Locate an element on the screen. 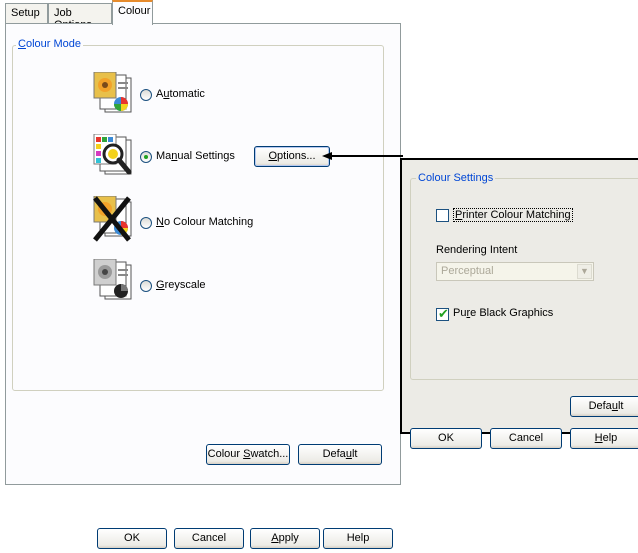 Image resolution: width=638 pixels, height=553 pixels. pure-black-graphics-checkbox: ✔ is located at coordinates (442, 313).